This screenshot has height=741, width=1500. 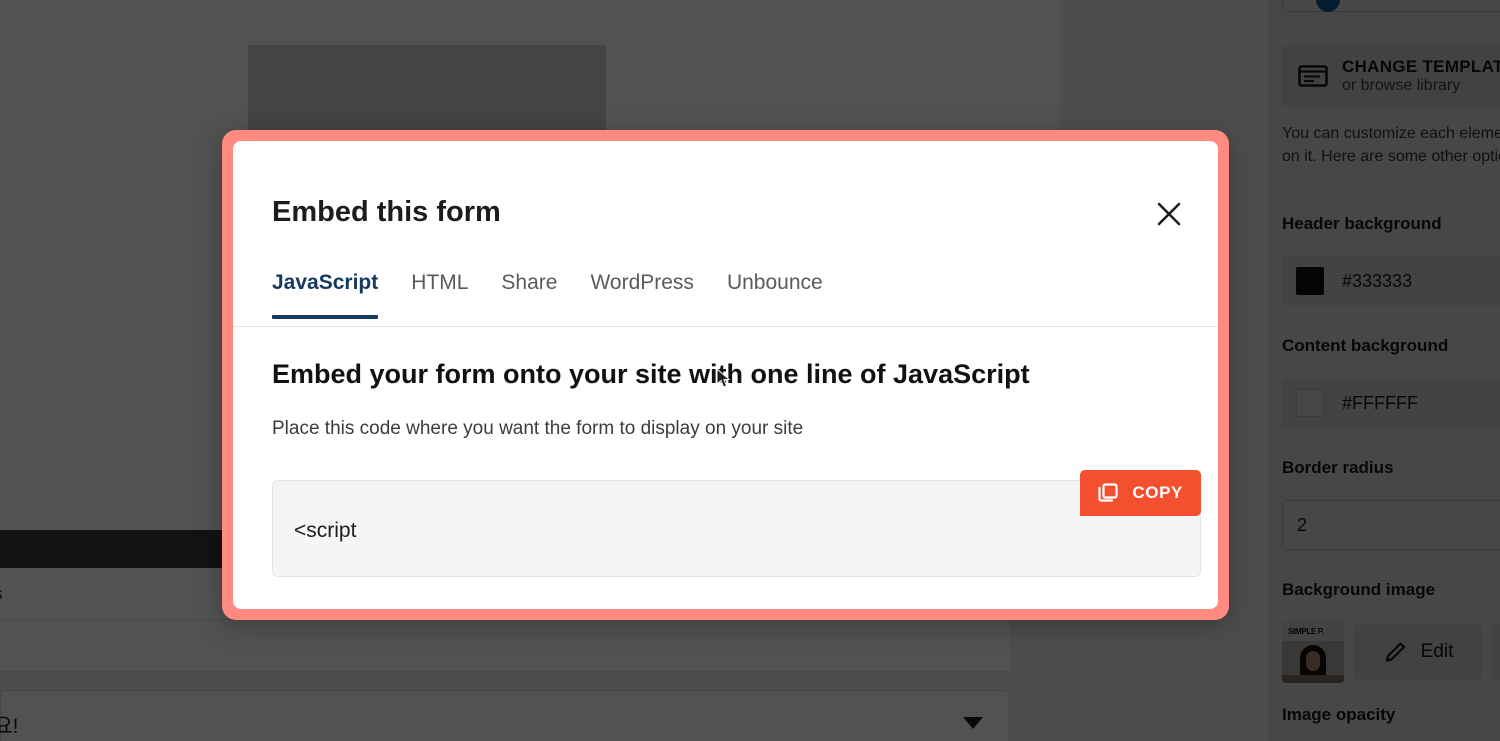 I want to click on embed-tabs: JavaScript HTML Share WordPress Unbounce, so click(x=725, y=296).